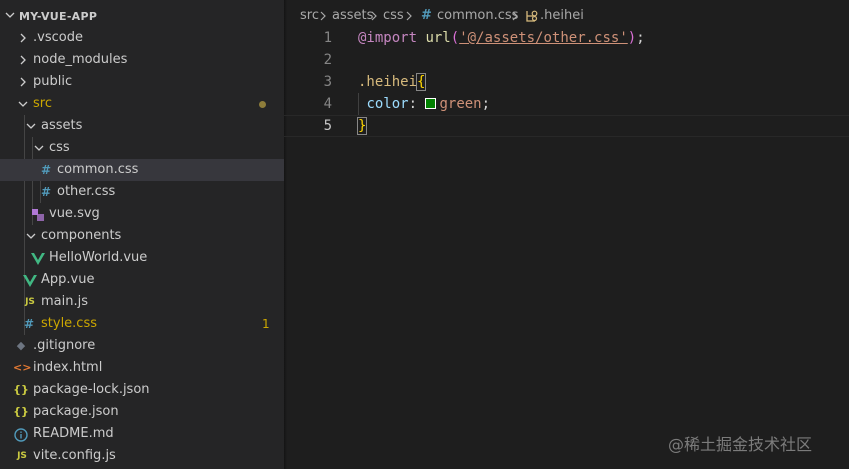  Describe the element at coordinates (42, 103) in the screenshot. I see `tree-item-label: src` at that location.